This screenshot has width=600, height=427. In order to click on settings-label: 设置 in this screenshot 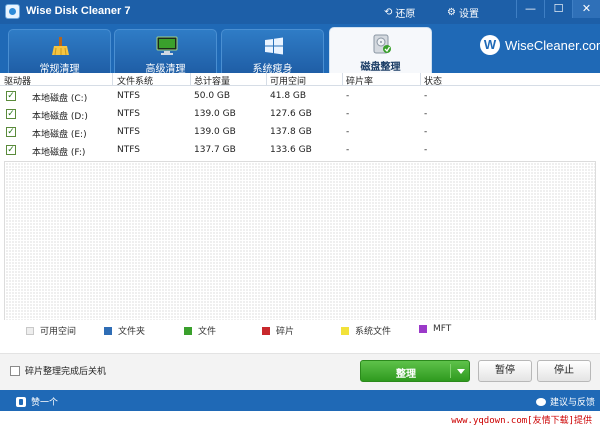, I will do `click(468, 14)`.